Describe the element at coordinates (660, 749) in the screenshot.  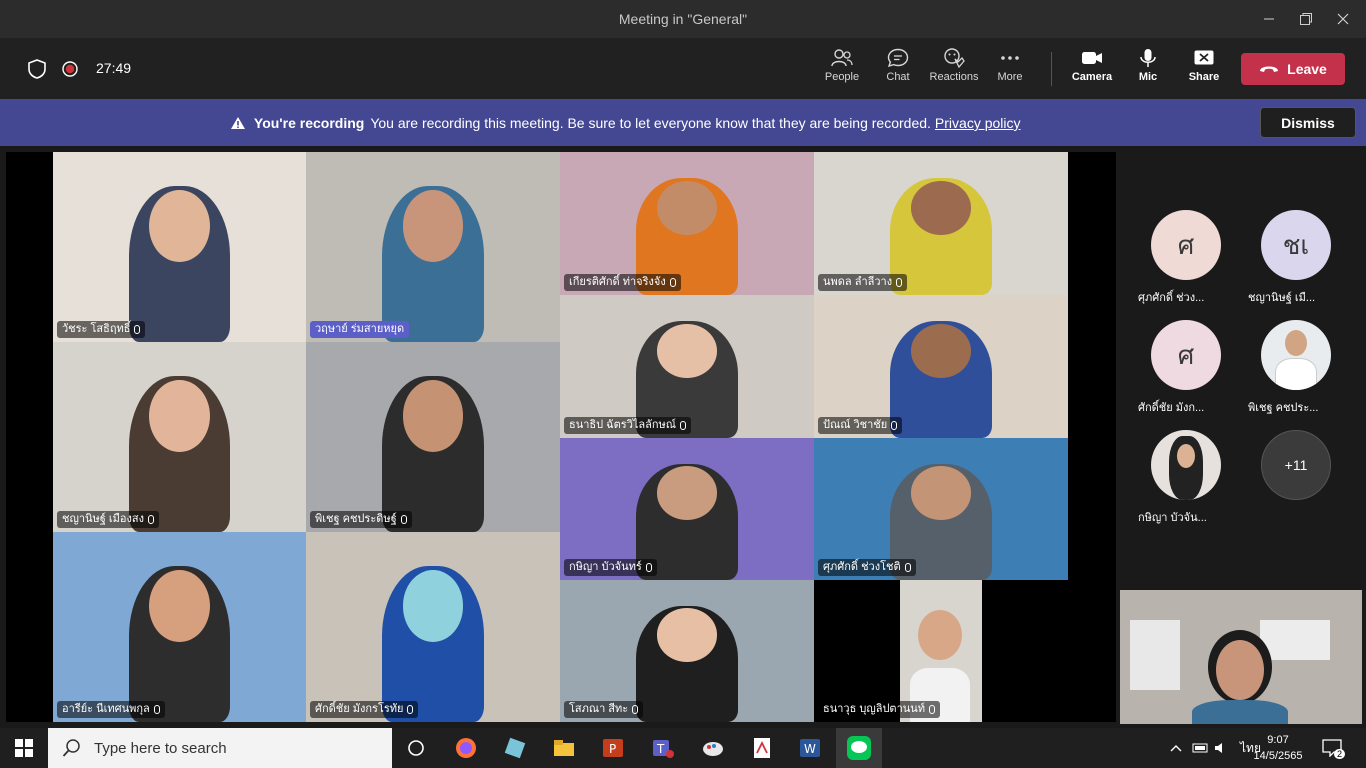
I see `svg-text: T` at that location.